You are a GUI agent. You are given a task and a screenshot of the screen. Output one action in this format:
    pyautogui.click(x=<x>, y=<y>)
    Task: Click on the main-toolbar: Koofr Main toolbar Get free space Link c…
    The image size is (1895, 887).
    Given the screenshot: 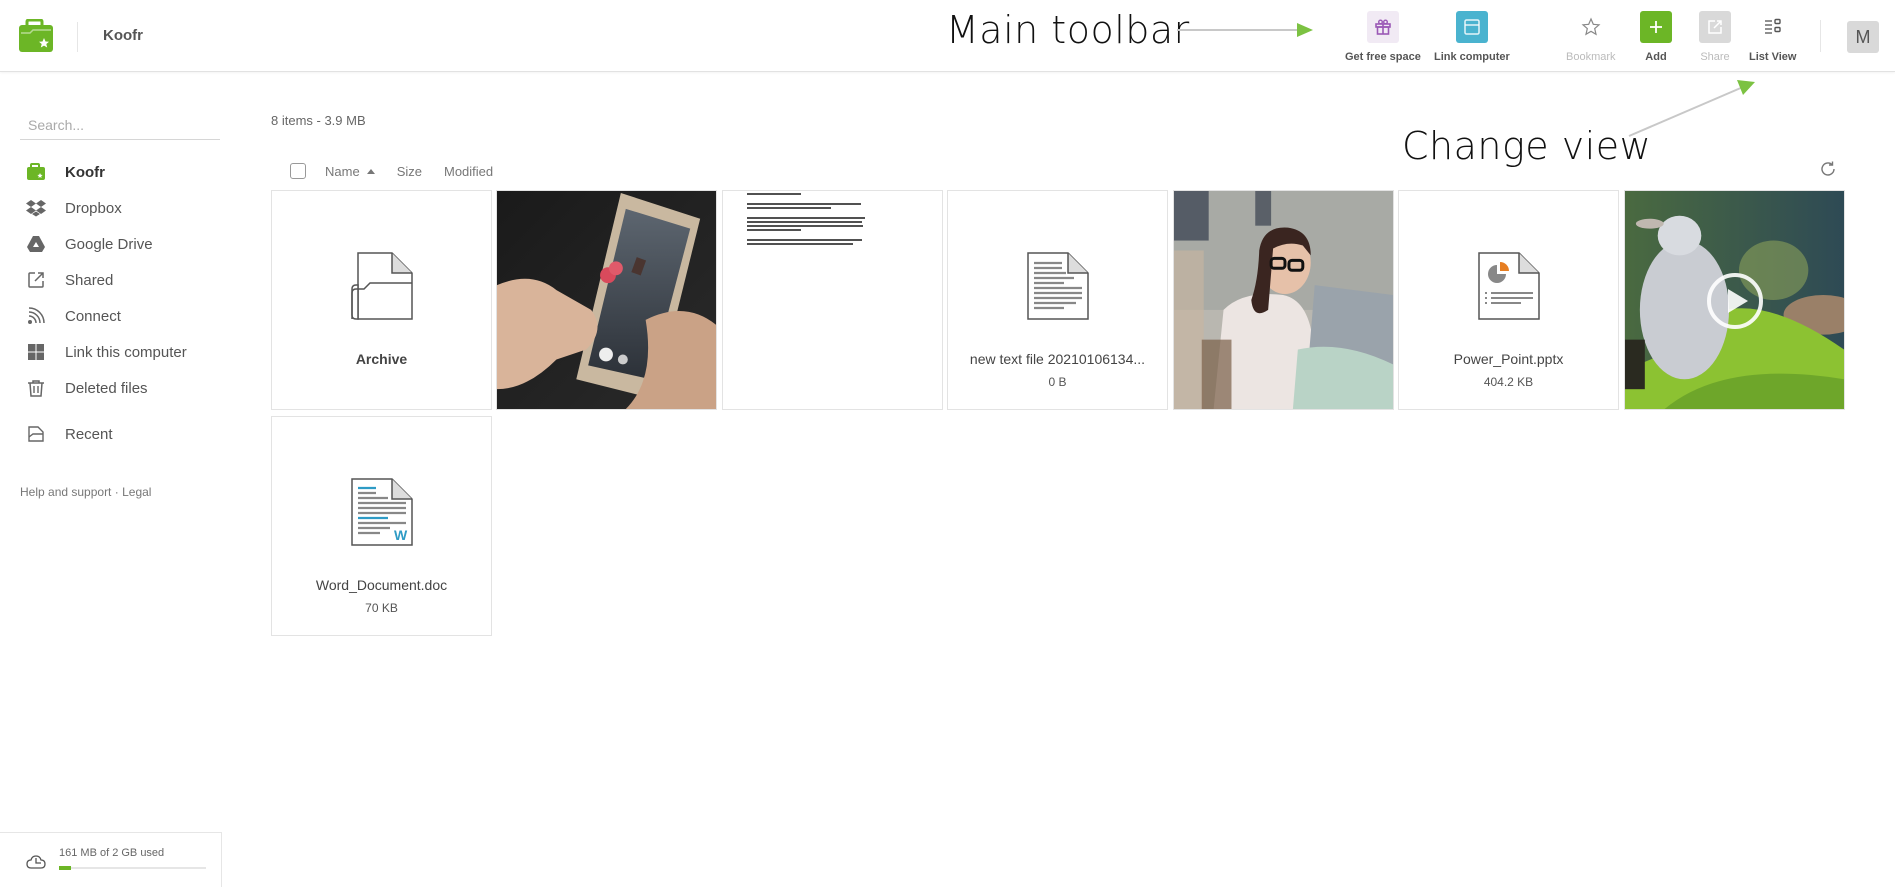 What is the action you would take?
    pyautogui.click(x=947, y=36)
    